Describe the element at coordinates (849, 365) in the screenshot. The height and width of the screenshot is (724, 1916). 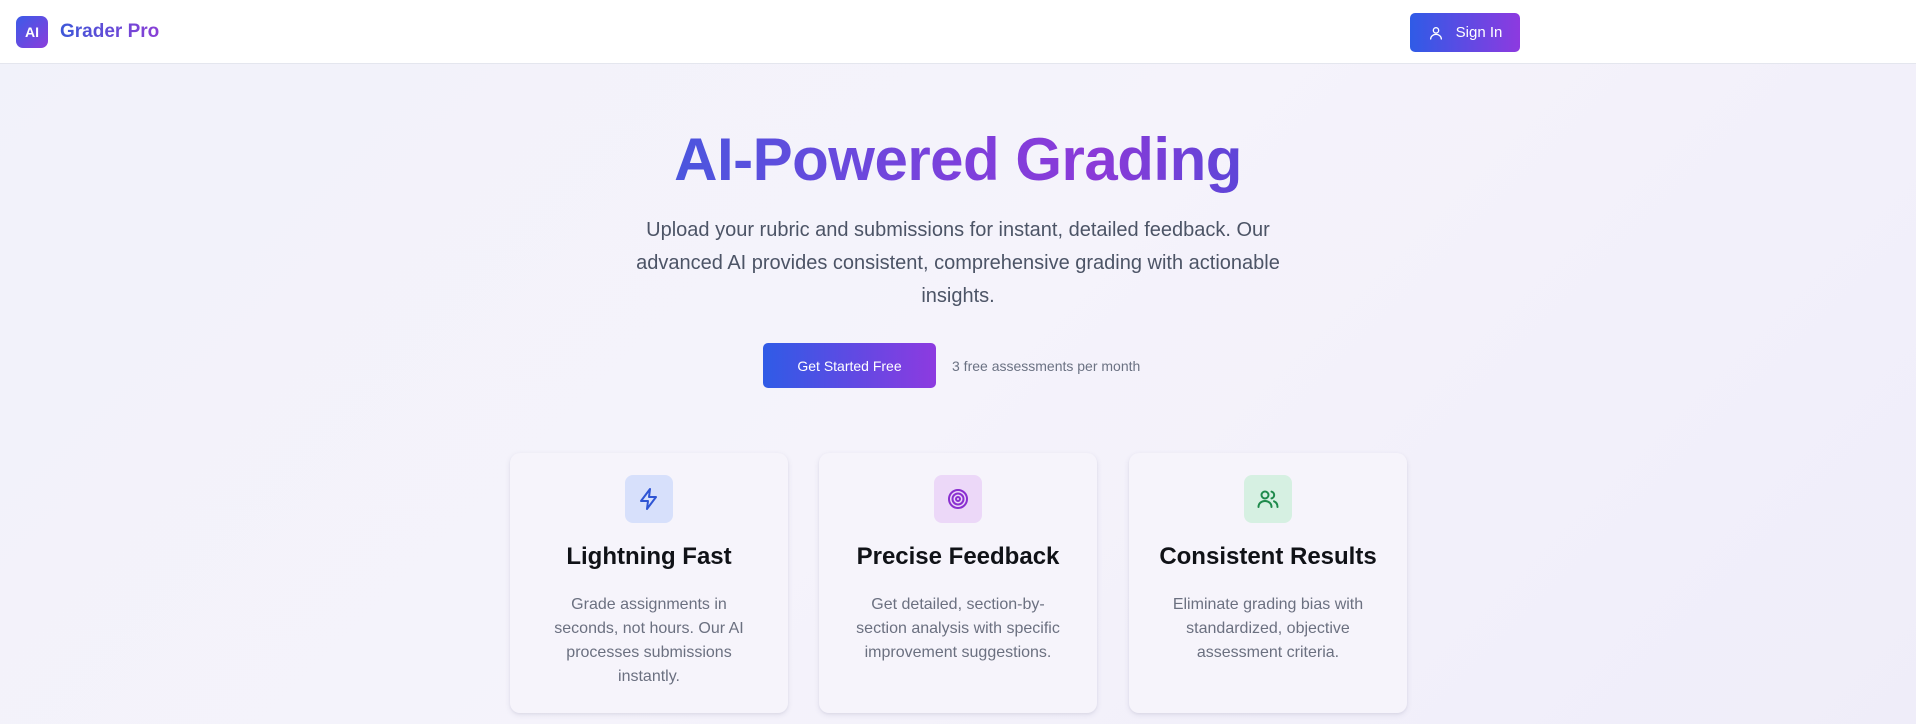
I see `get-started-button: Get Started Free` at that location.